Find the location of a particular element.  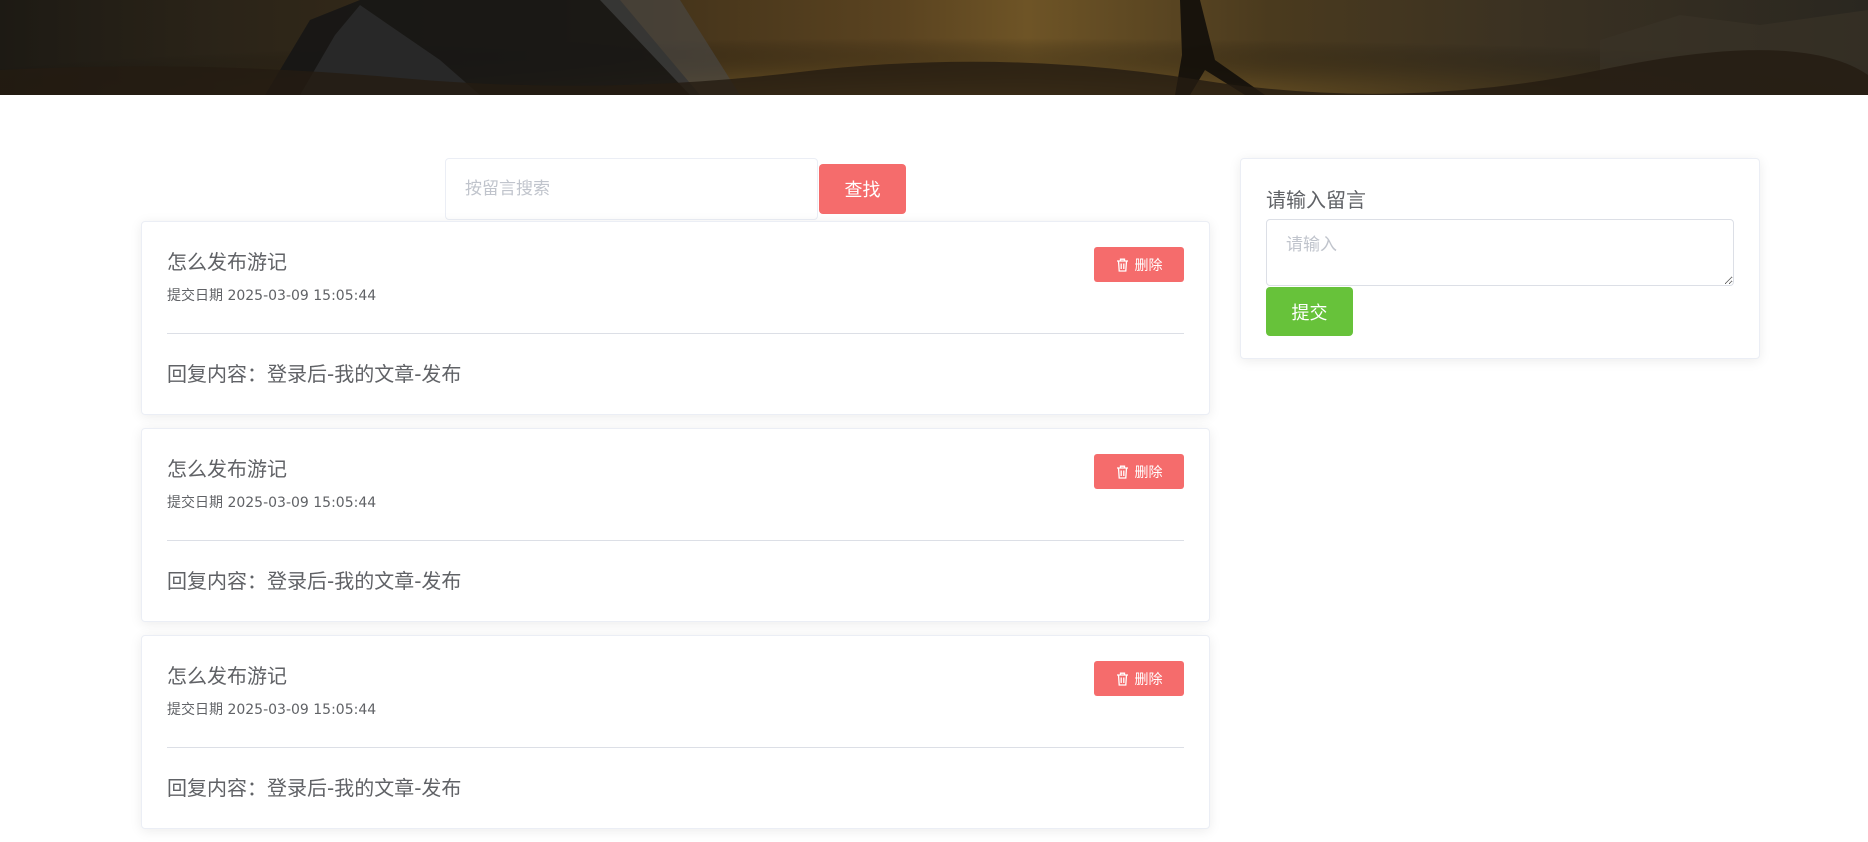

hero-banner-image is located at coordinates (934, 47).